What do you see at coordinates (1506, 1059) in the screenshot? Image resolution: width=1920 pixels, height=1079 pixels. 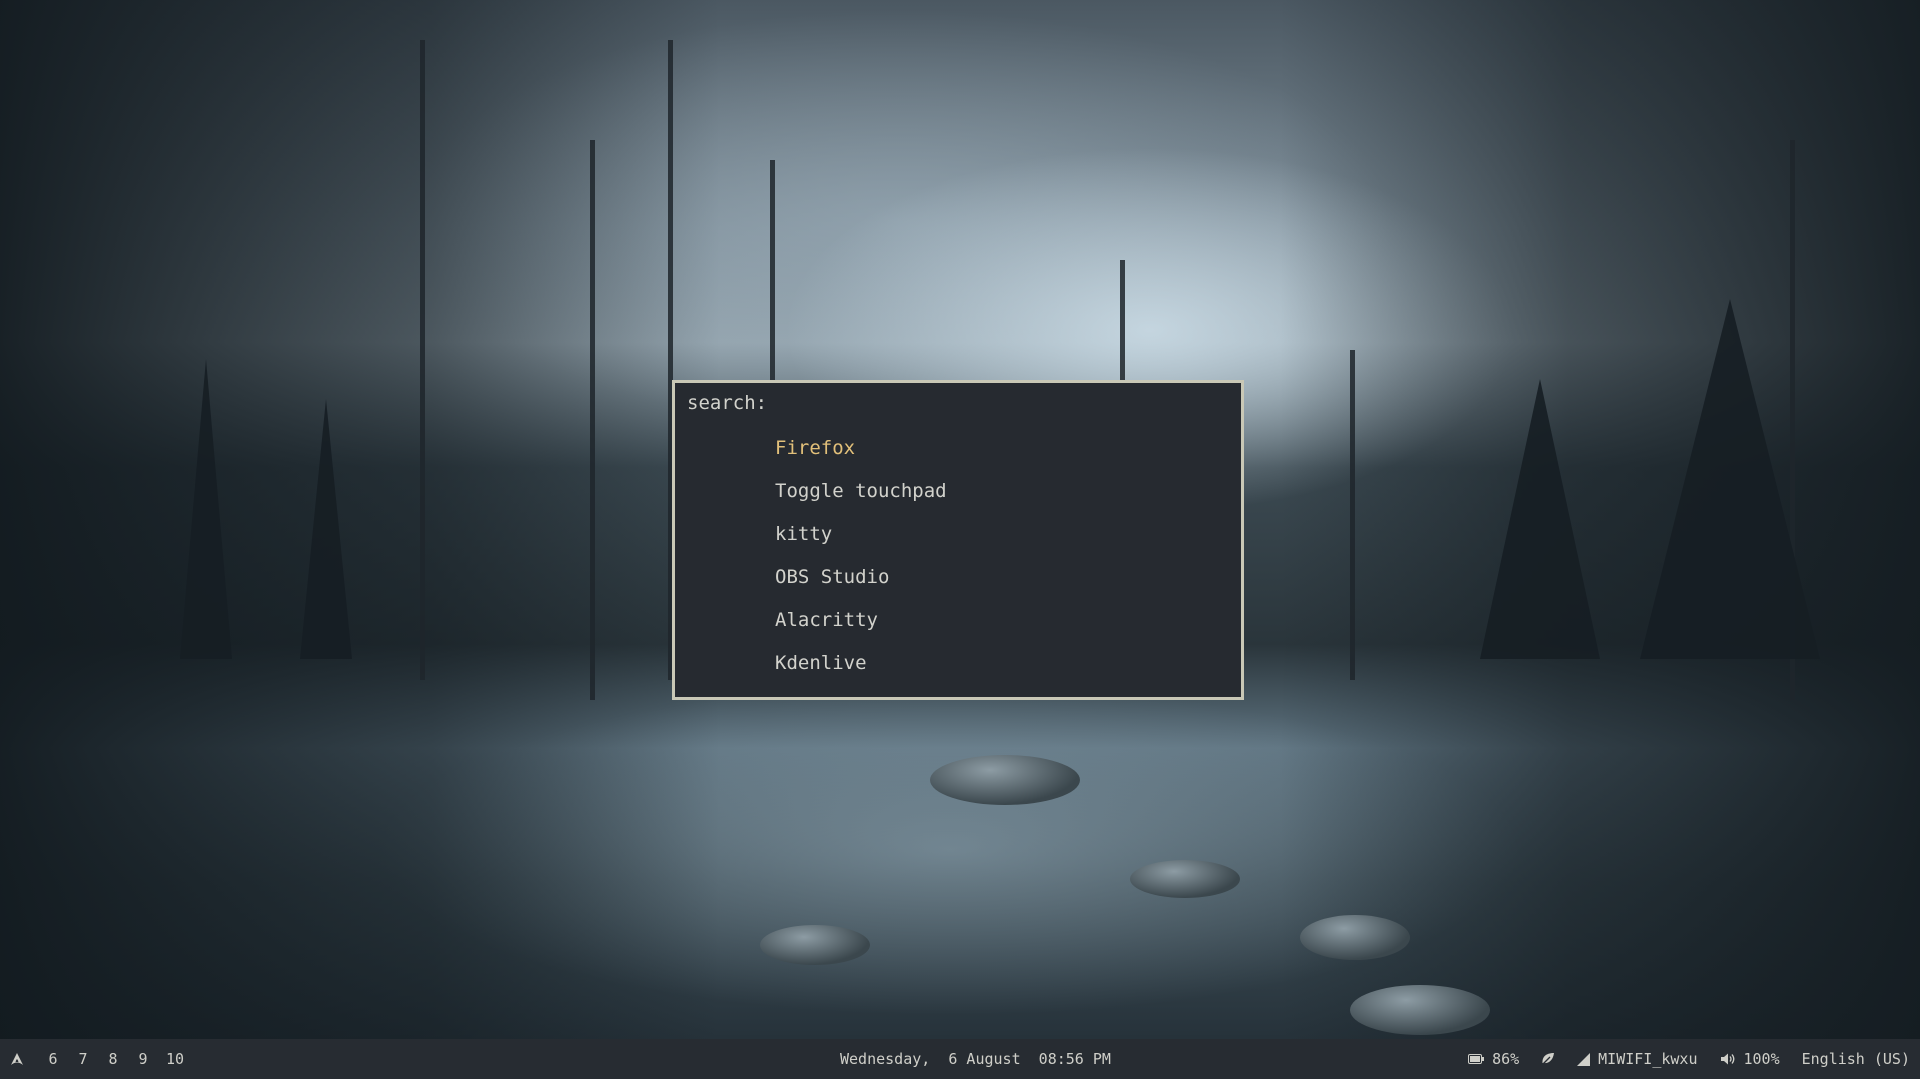 I see `battery-label: 86%` at bounding box center [1506, 1059].